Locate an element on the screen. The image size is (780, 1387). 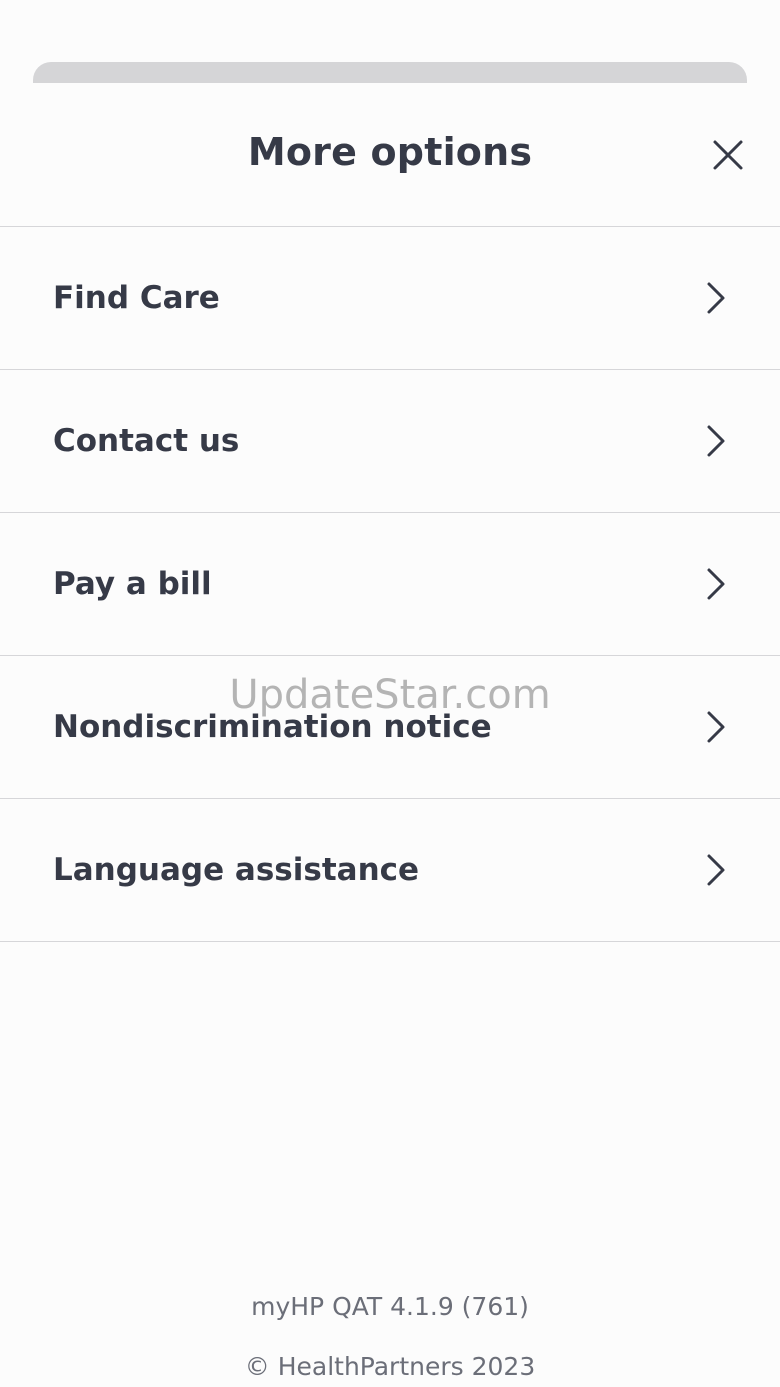
close-icon is located at coordinates (728, 155).